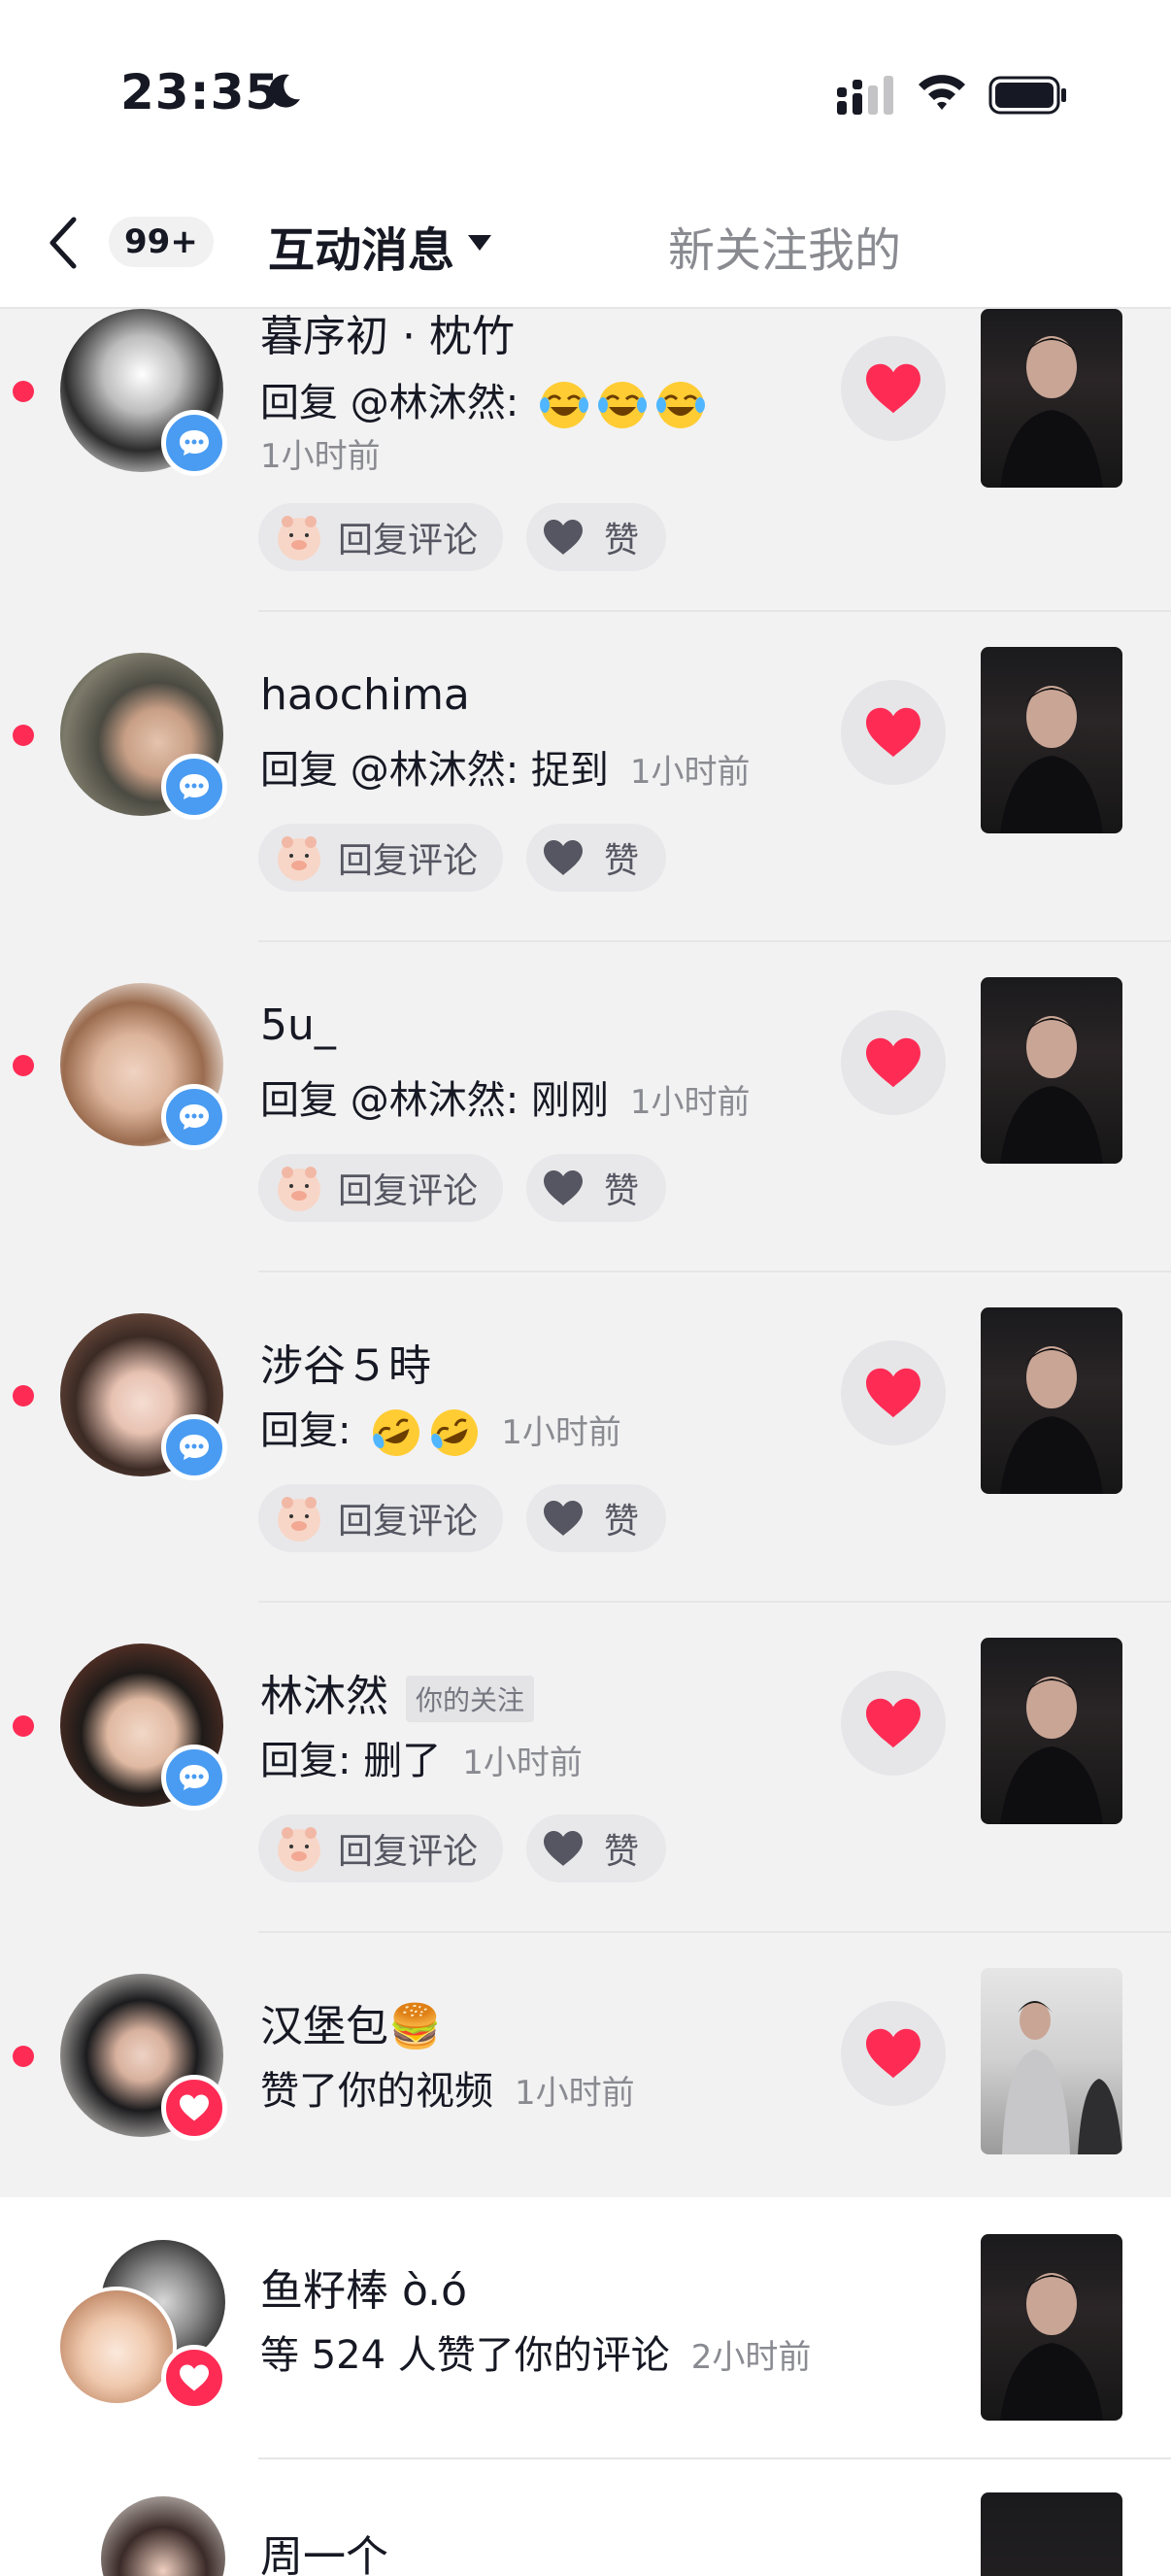 The height and width of the screenshot is (2576, 1171). What do you see at coordinates (397, 1692) in the screenshot?
I see `username: 林沐然 你的关注` at bounding box center [397, 1692].